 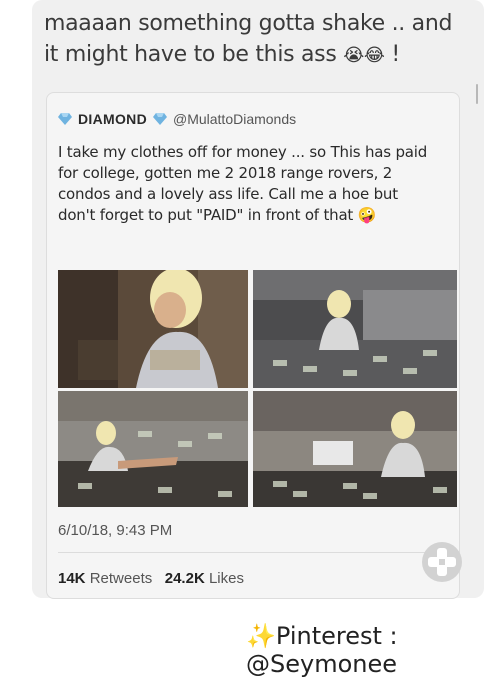 I want to click on pinterest-credit: ✨Pinterest : @Seymonee, so click(x=322, y=650).